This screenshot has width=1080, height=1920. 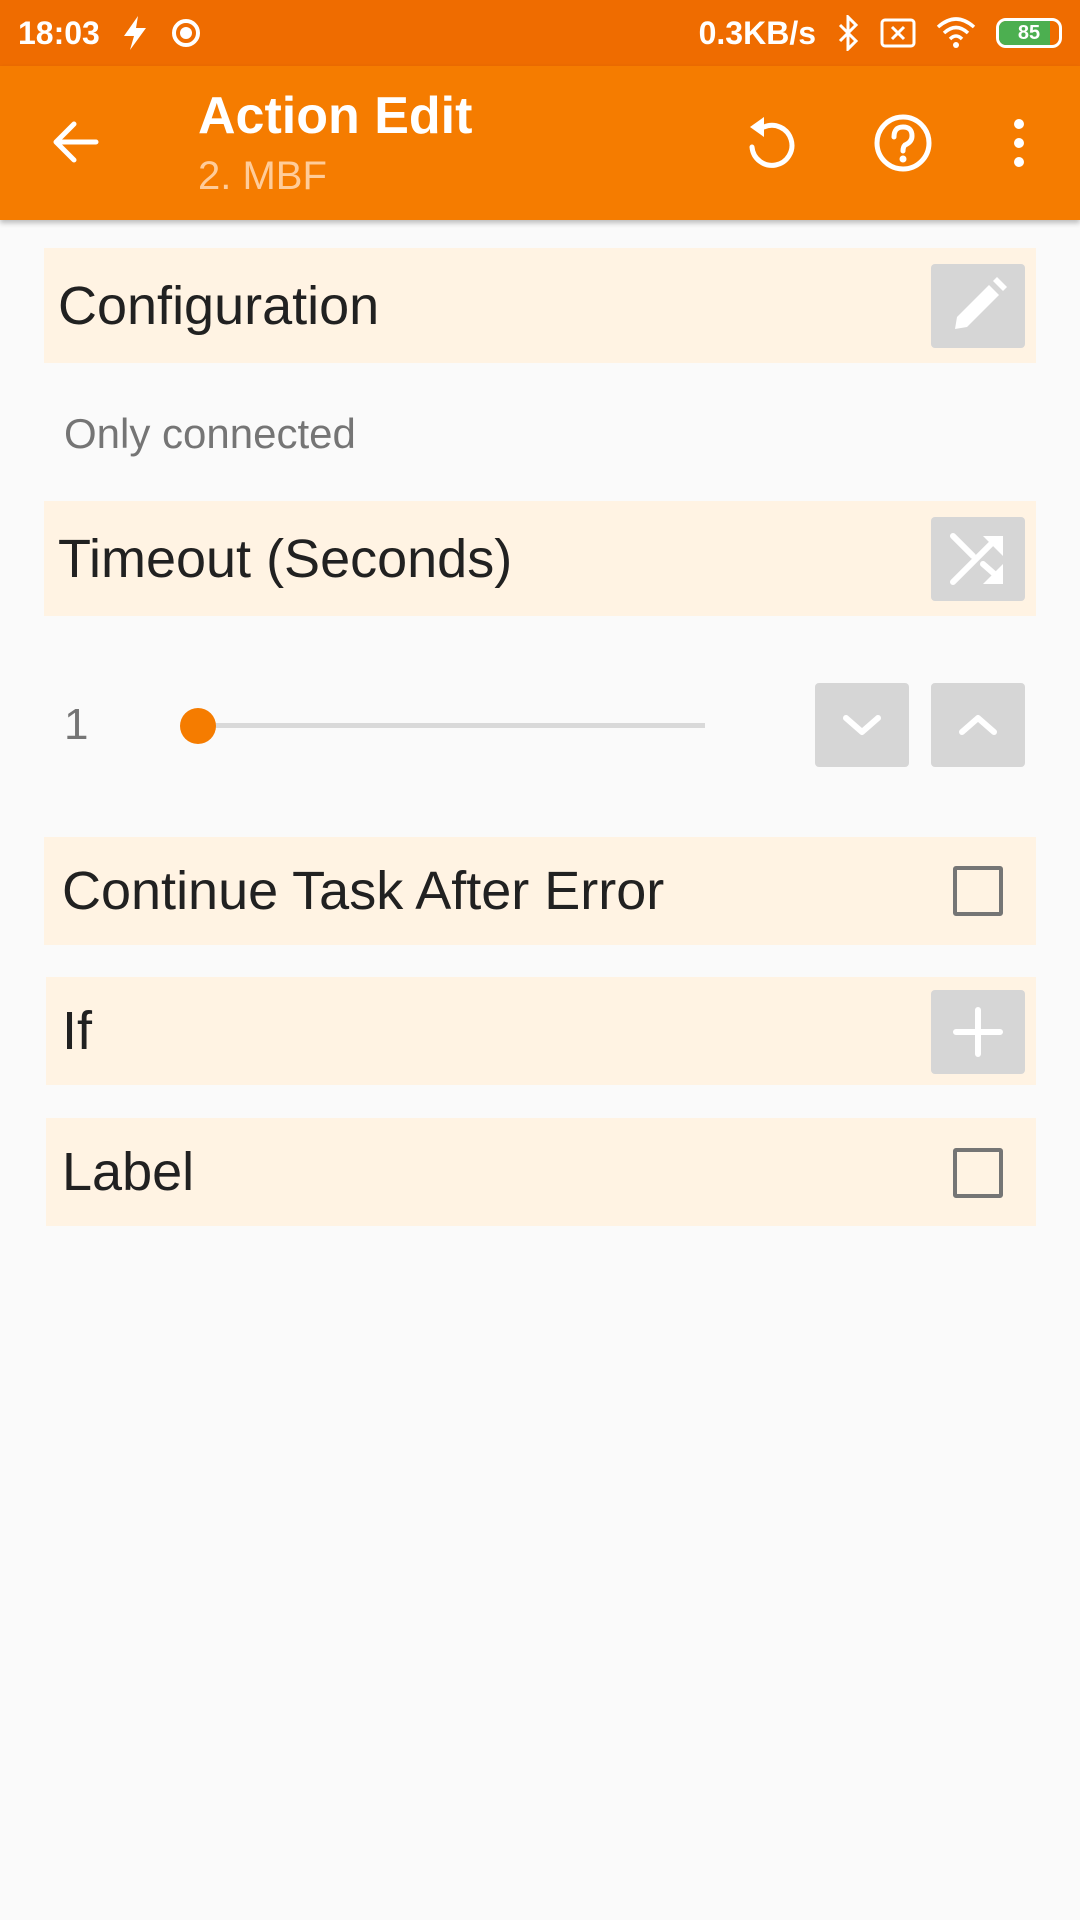 I want to click on battery-icon: 85, so click(x=1029, y=33).